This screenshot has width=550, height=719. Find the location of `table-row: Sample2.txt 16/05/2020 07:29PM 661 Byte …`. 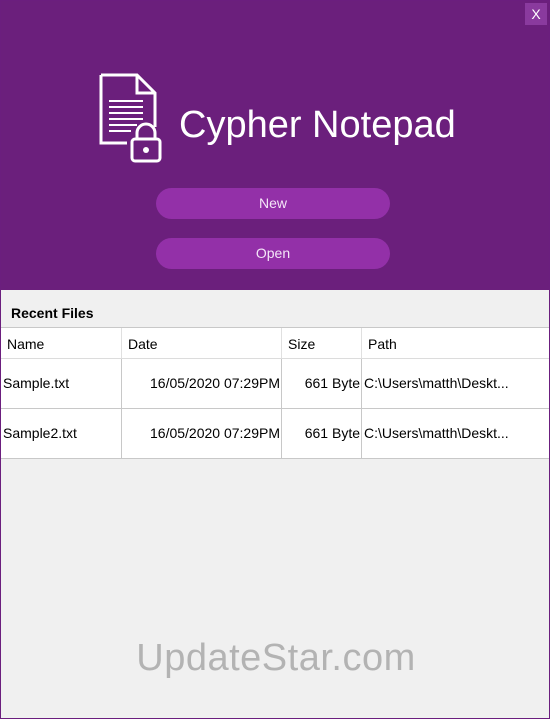

table-row: Sample2.txt 16/05/2020 07:29PM 661 Byte … is located at coordinates (275, 434).